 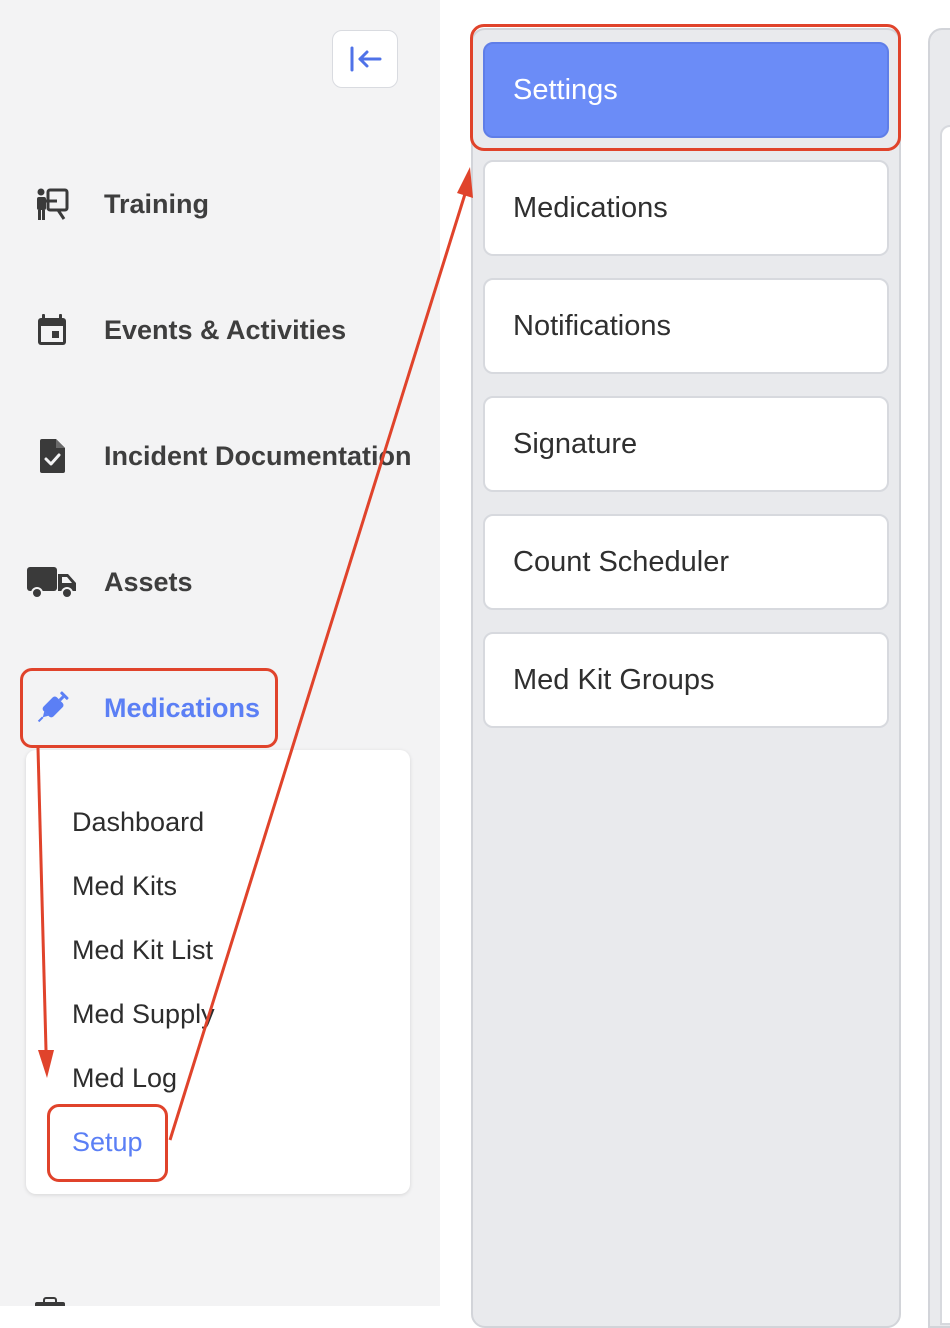 What do you see at coordinates (686, 444) in the screenshot?
I see `setup-menu-signature: Signature` at bounding box center [686, 444].